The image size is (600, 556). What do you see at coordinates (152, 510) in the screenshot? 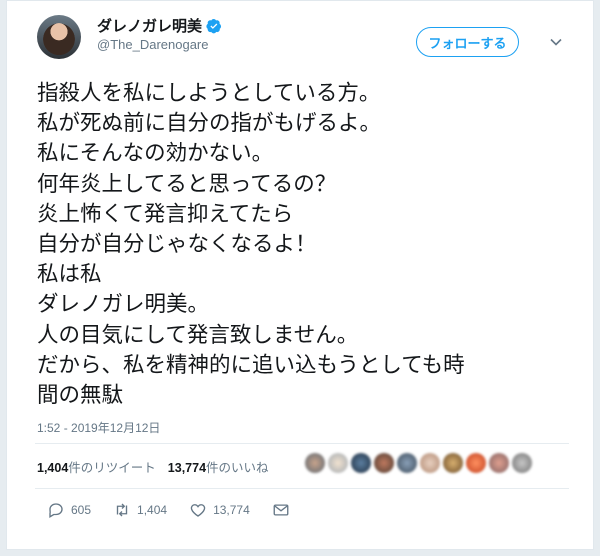
I see `retweet-count: 1,404` at bounding box center [152, 510].